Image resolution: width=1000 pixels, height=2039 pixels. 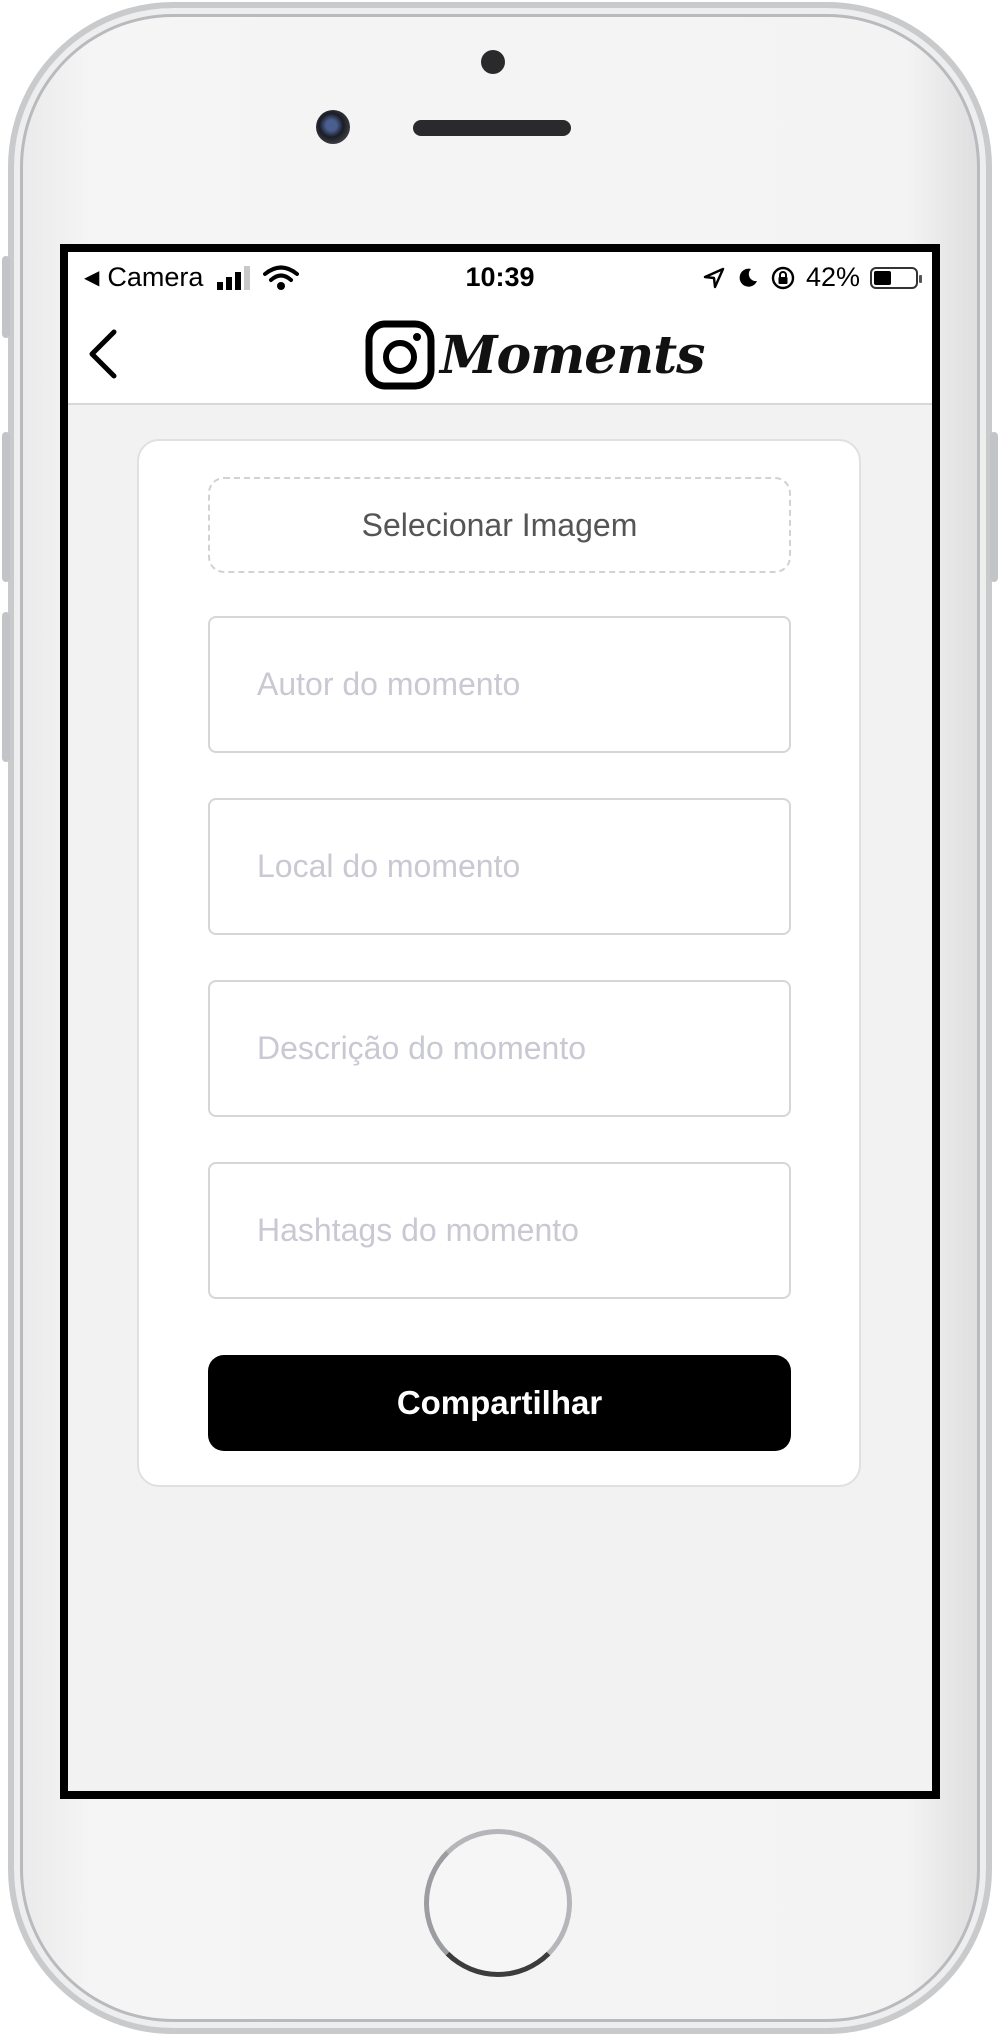 I want to click on nav-bar: Moments, so click(x=500, y=354).